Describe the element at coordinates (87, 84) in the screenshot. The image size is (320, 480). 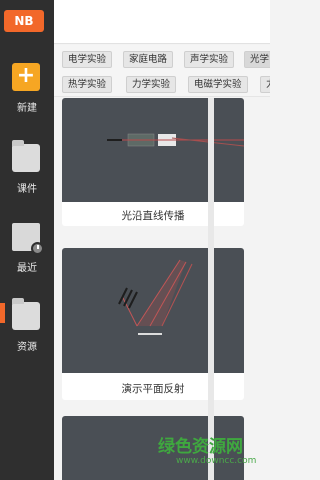
I see `filter-chip: 热学实验` at that location.